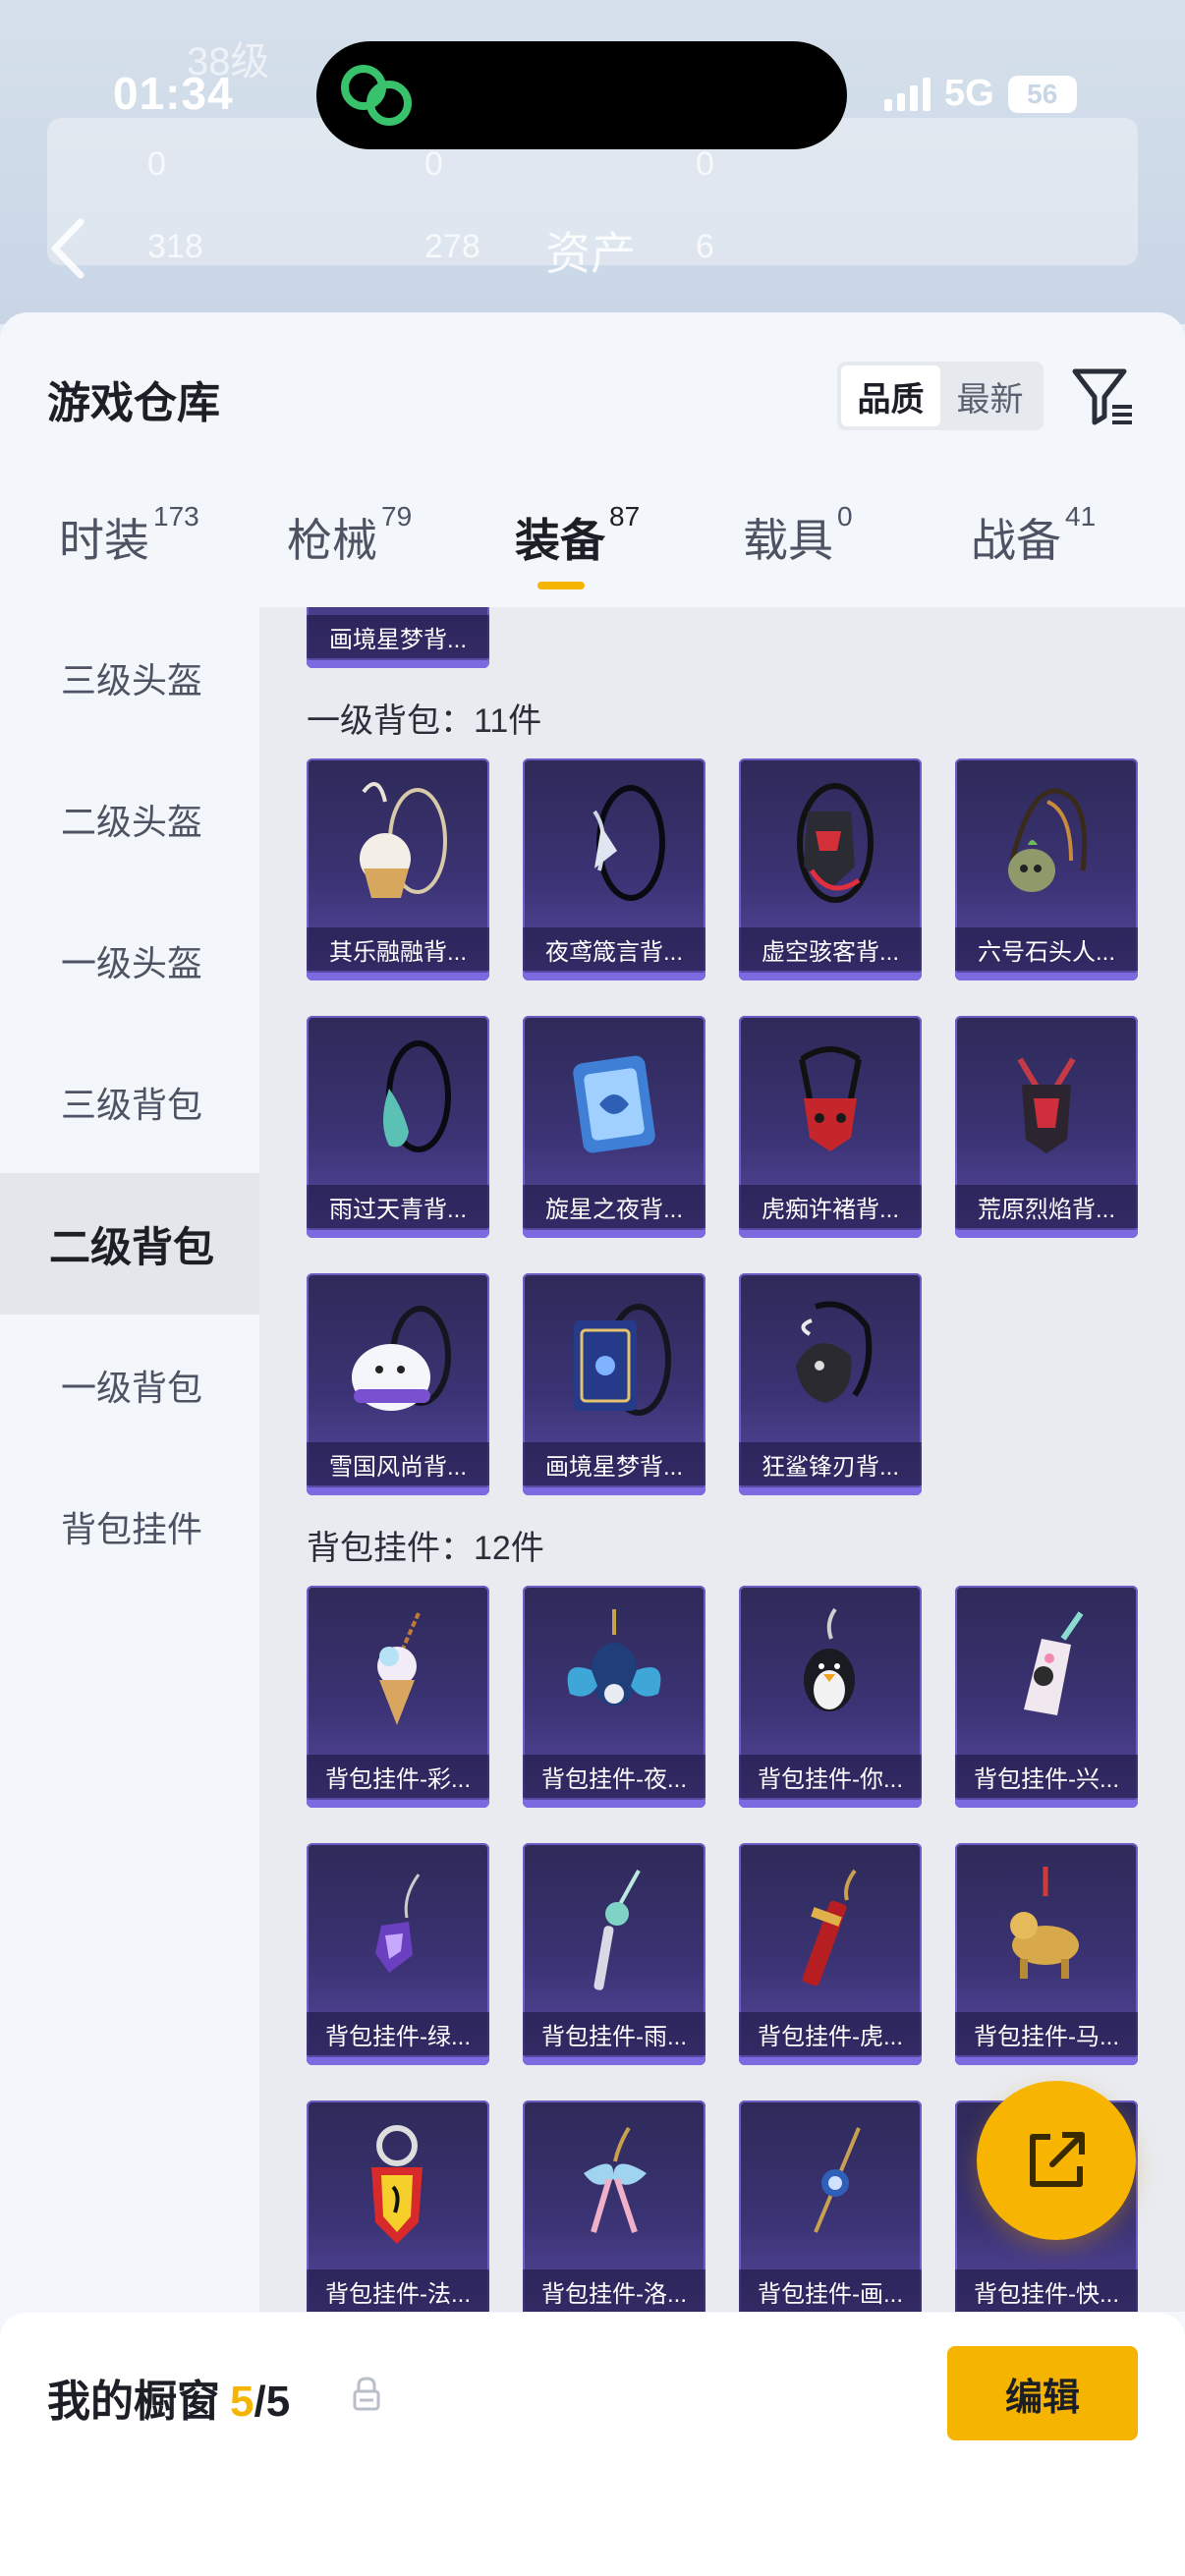 Image resolution: width=1185 pixels, height=2576 pixels. Describe the element at coordinates (577, 535) in the screenshot. I see `tab-equipment: 装备 87` at that location.